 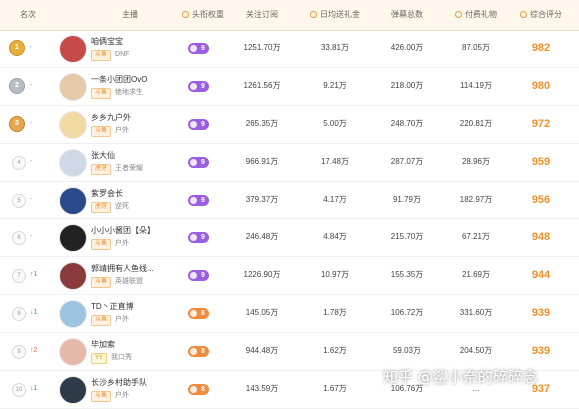 I want to click on anchor-meta: 斗鱼 DNF, so click(x=110, y=55).